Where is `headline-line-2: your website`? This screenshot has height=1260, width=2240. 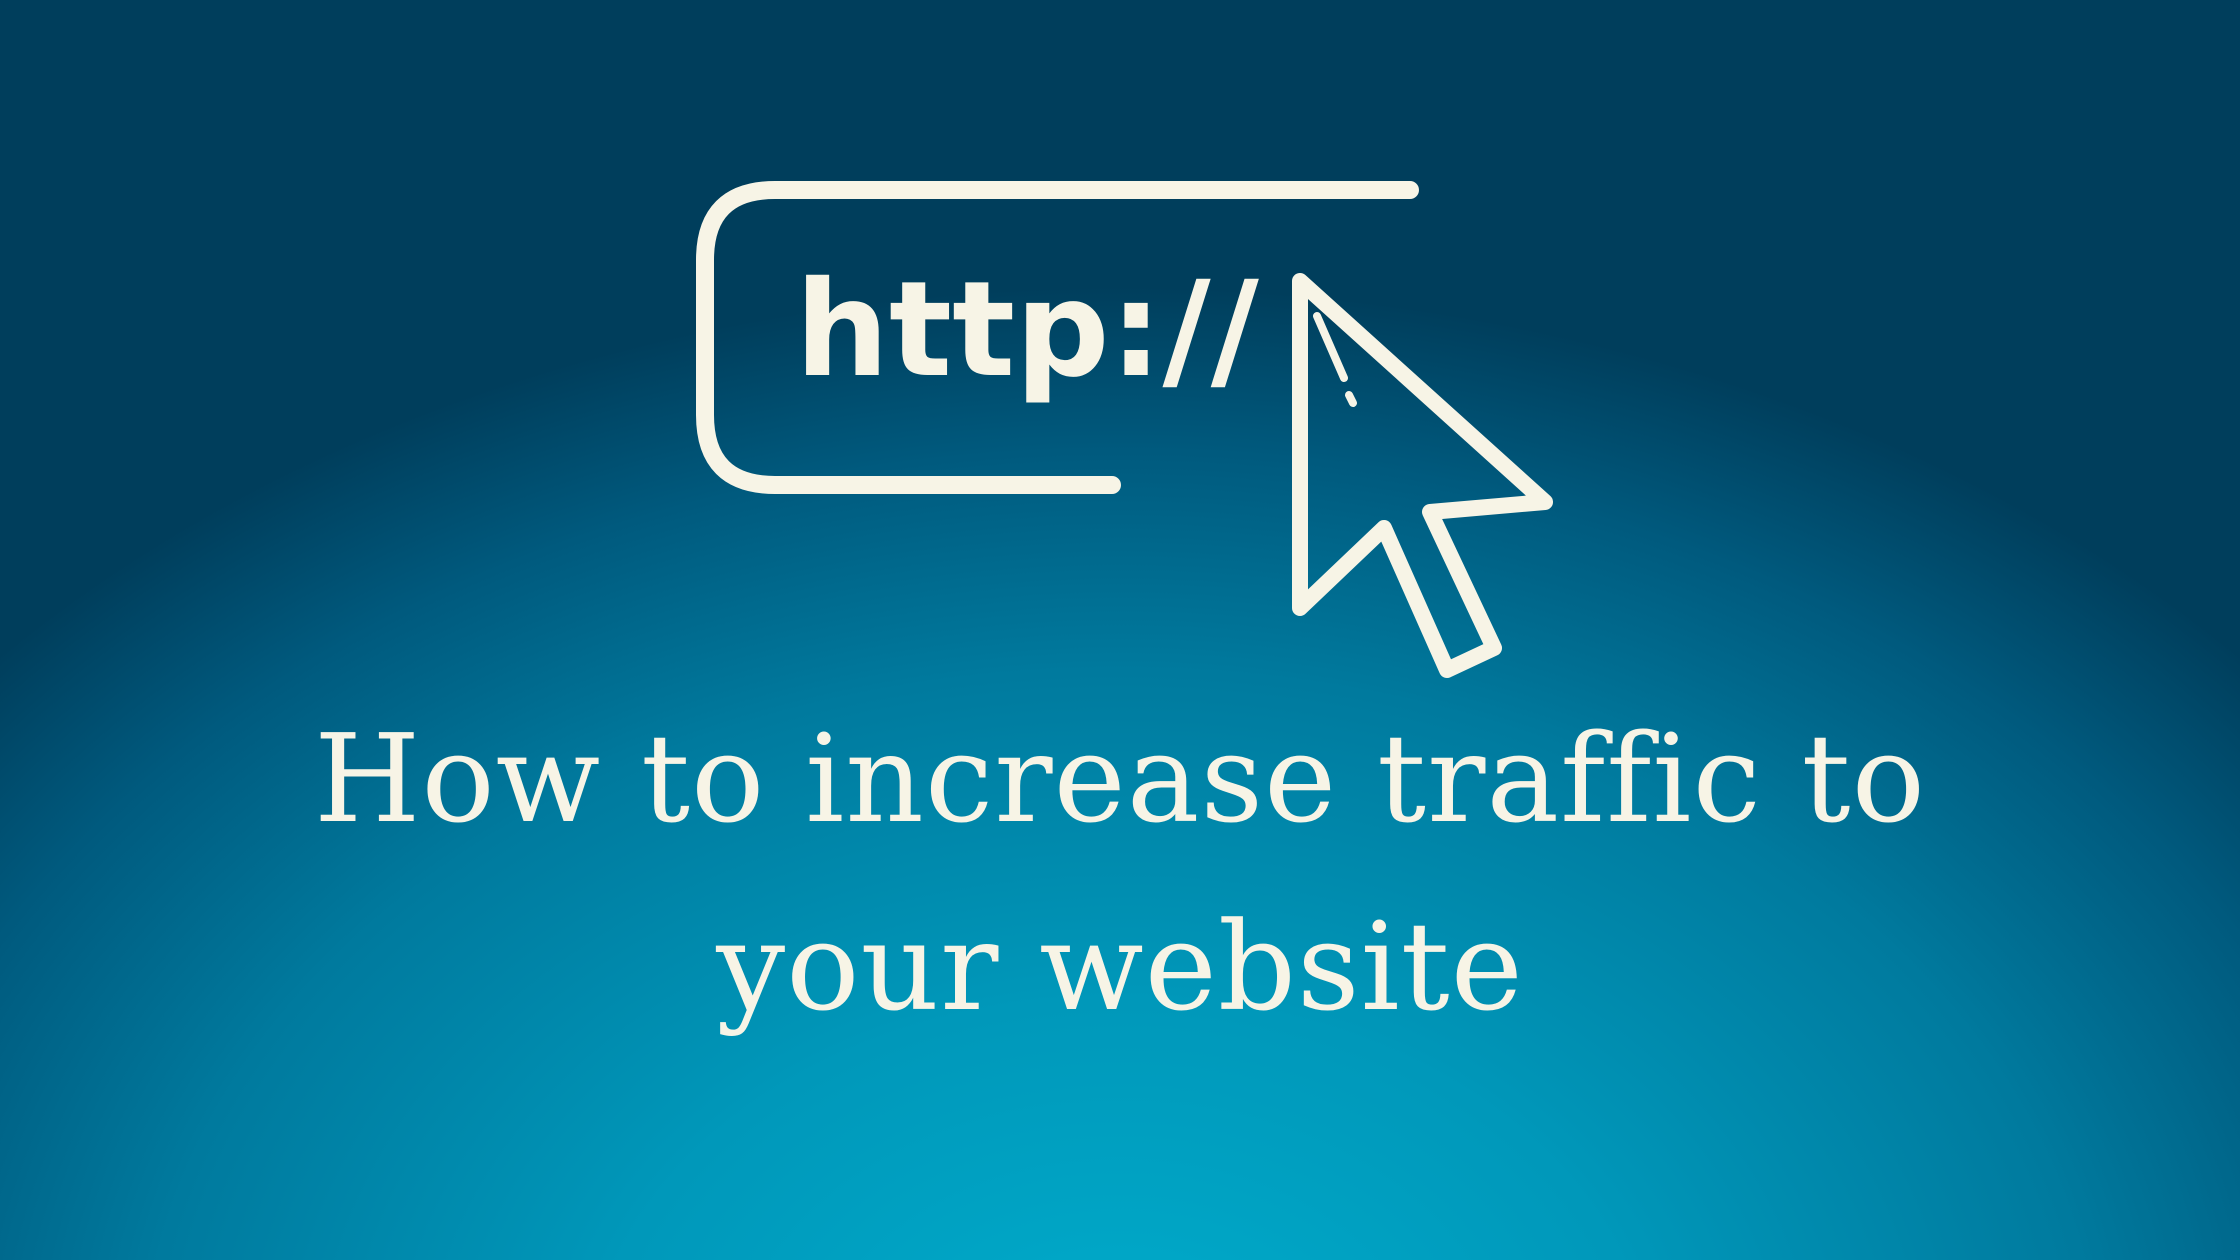
headline-line-2: your website is located at coordinates (1120, 967).